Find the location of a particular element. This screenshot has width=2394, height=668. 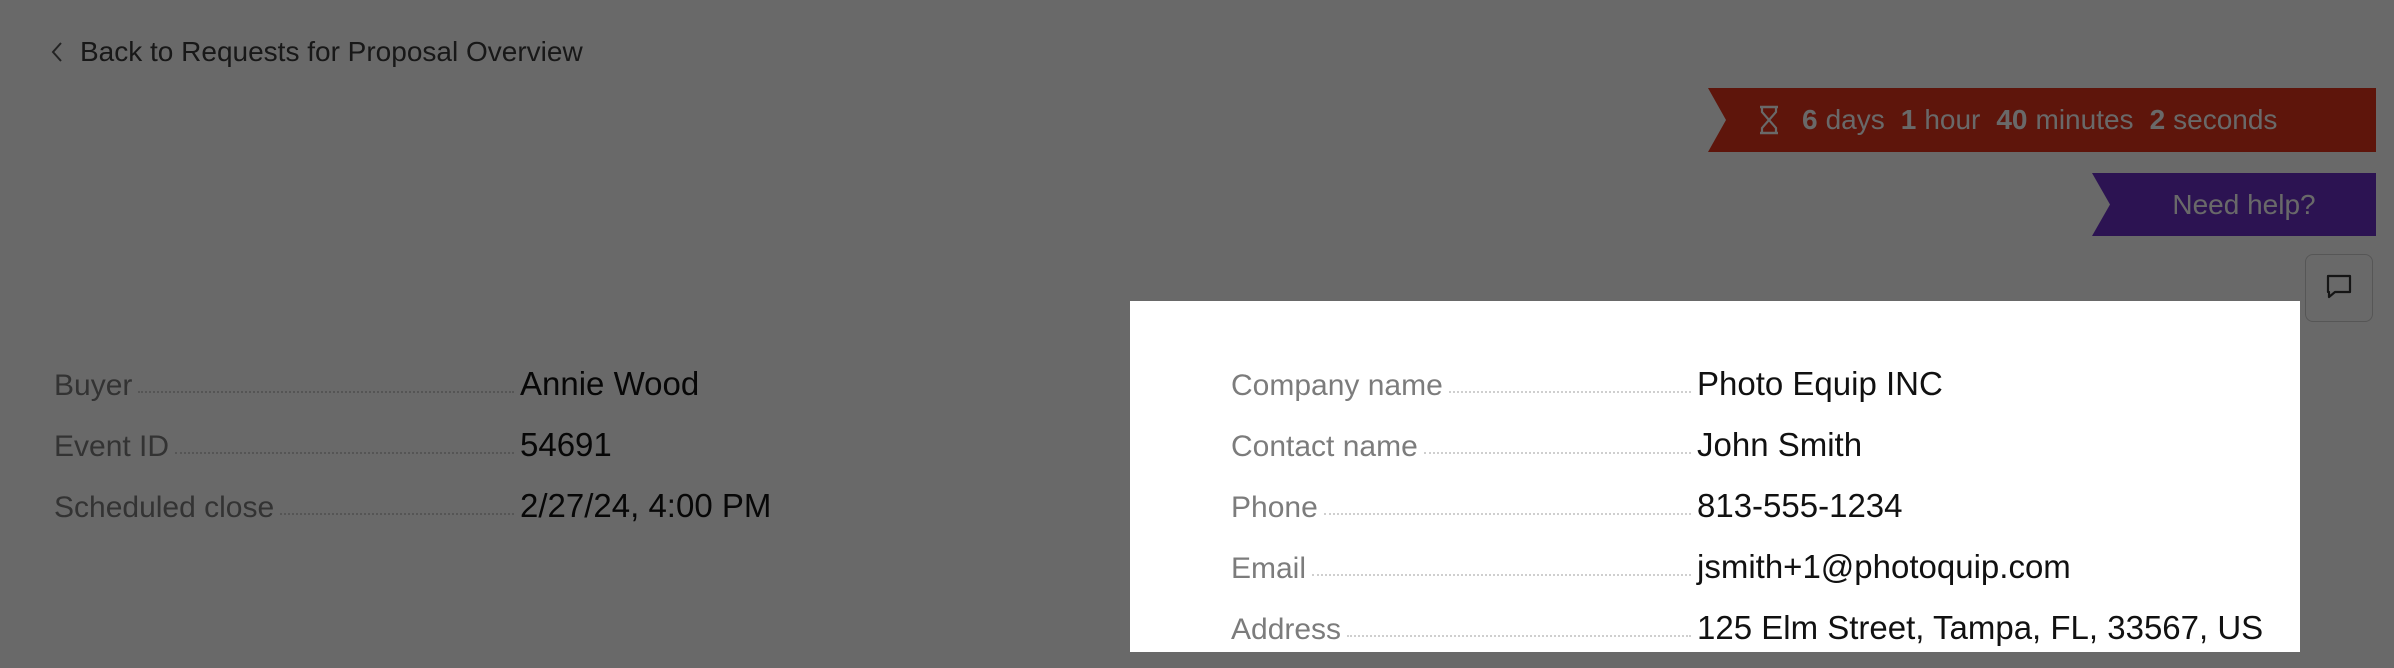

company-name-value: Photo Equip INC is located at coordinates (1820, 383).